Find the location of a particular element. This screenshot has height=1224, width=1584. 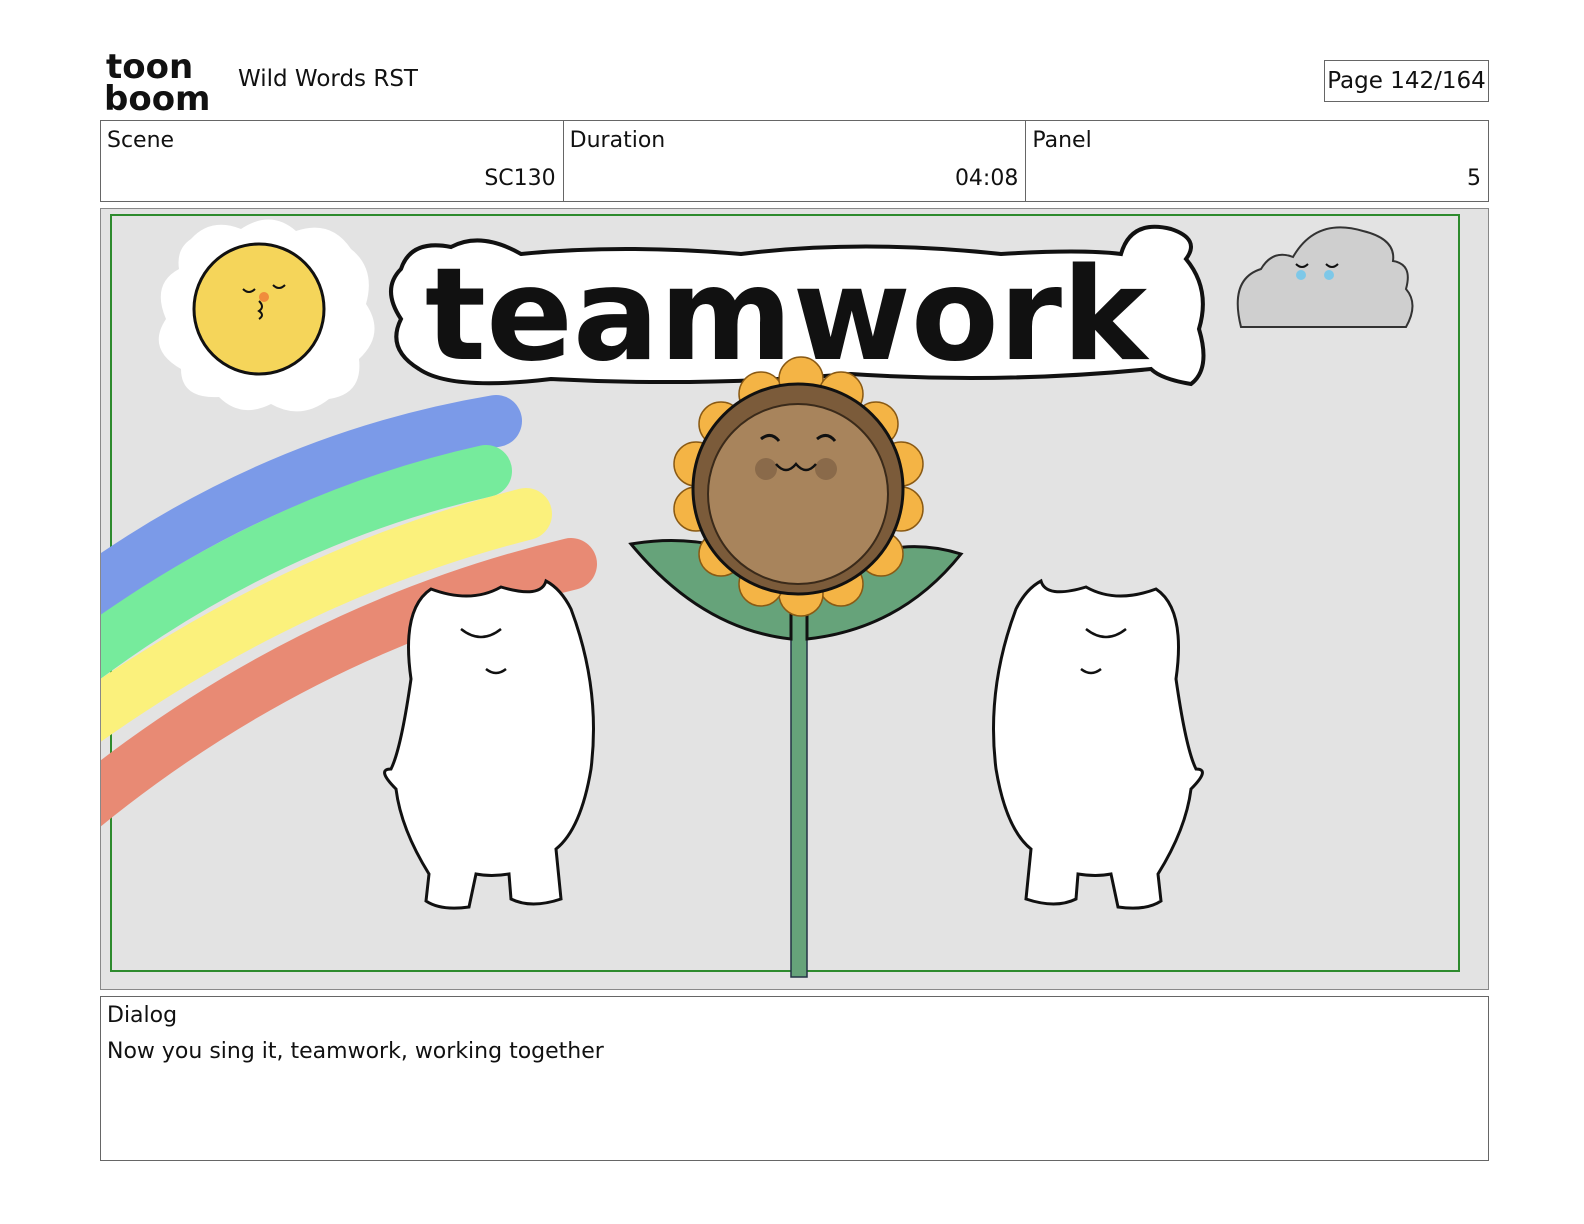

panel-value: 5 is located at coordinates (1474, 178).